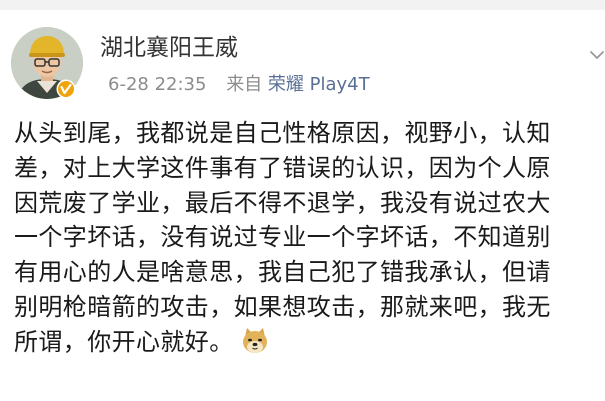  What do you see at coordinates (282, 133) in the screenshot?
I see `post-text-line: 从头到尾，我都说是自己性格原因，视野小，认知` at bounding box center [282, 133].